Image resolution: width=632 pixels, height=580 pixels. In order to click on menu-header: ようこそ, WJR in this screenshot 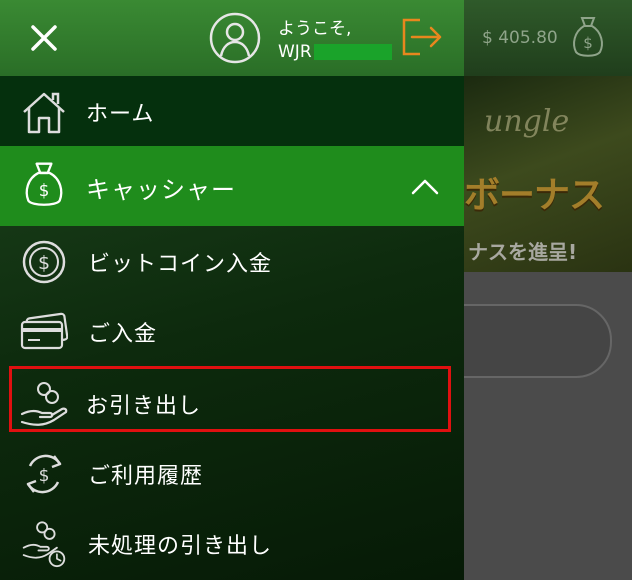, I will do `click(232, 38)`.